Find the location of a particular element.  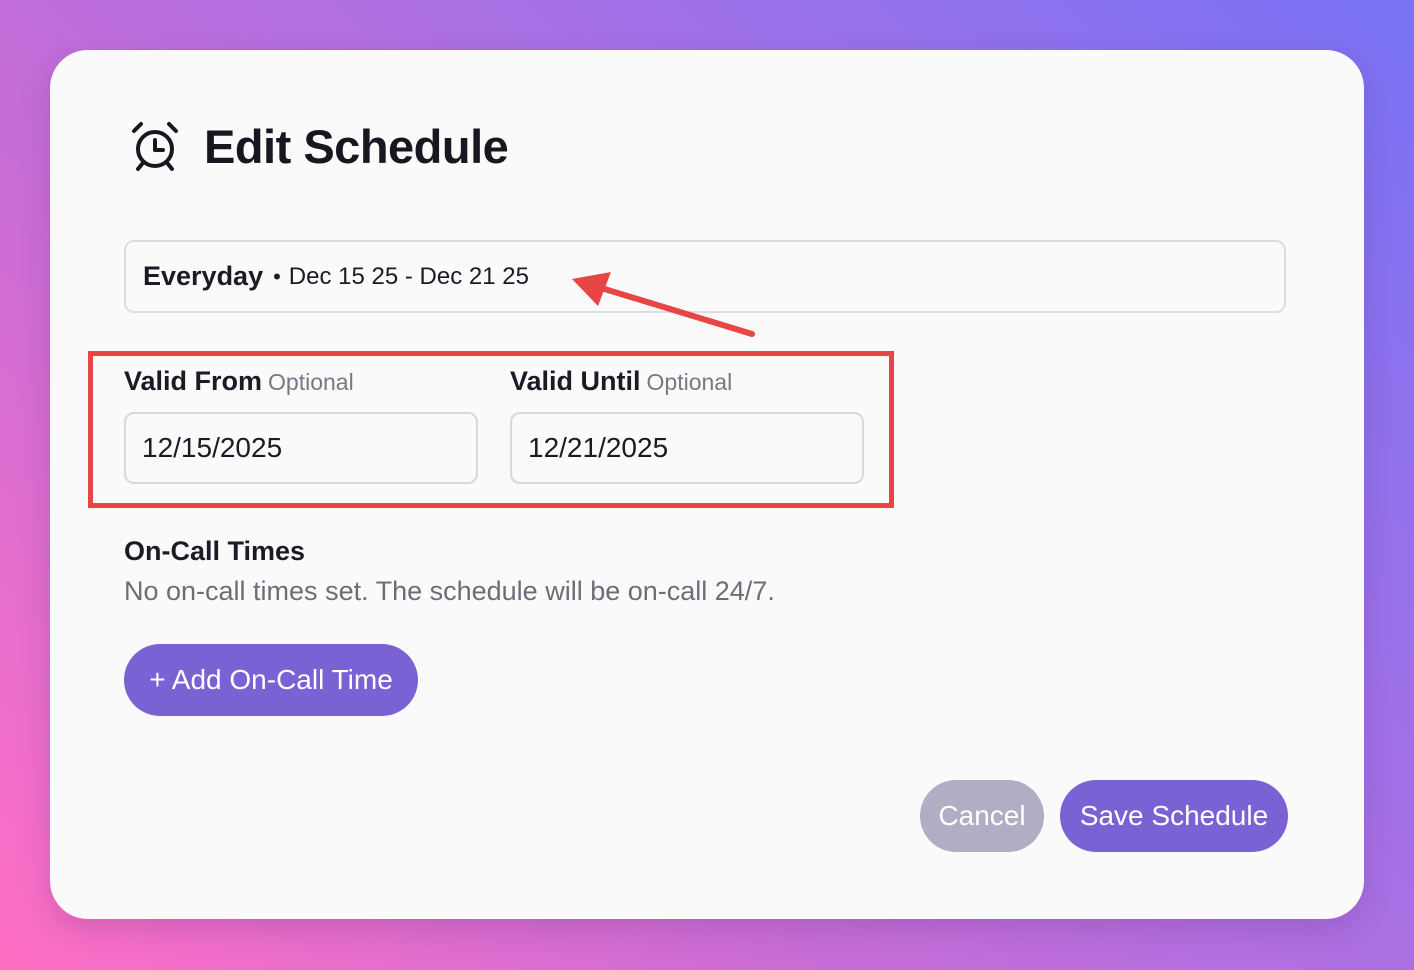

valid-until-field: Valid Until Optional 12/21/2025 is located at coordinates (687, 425).